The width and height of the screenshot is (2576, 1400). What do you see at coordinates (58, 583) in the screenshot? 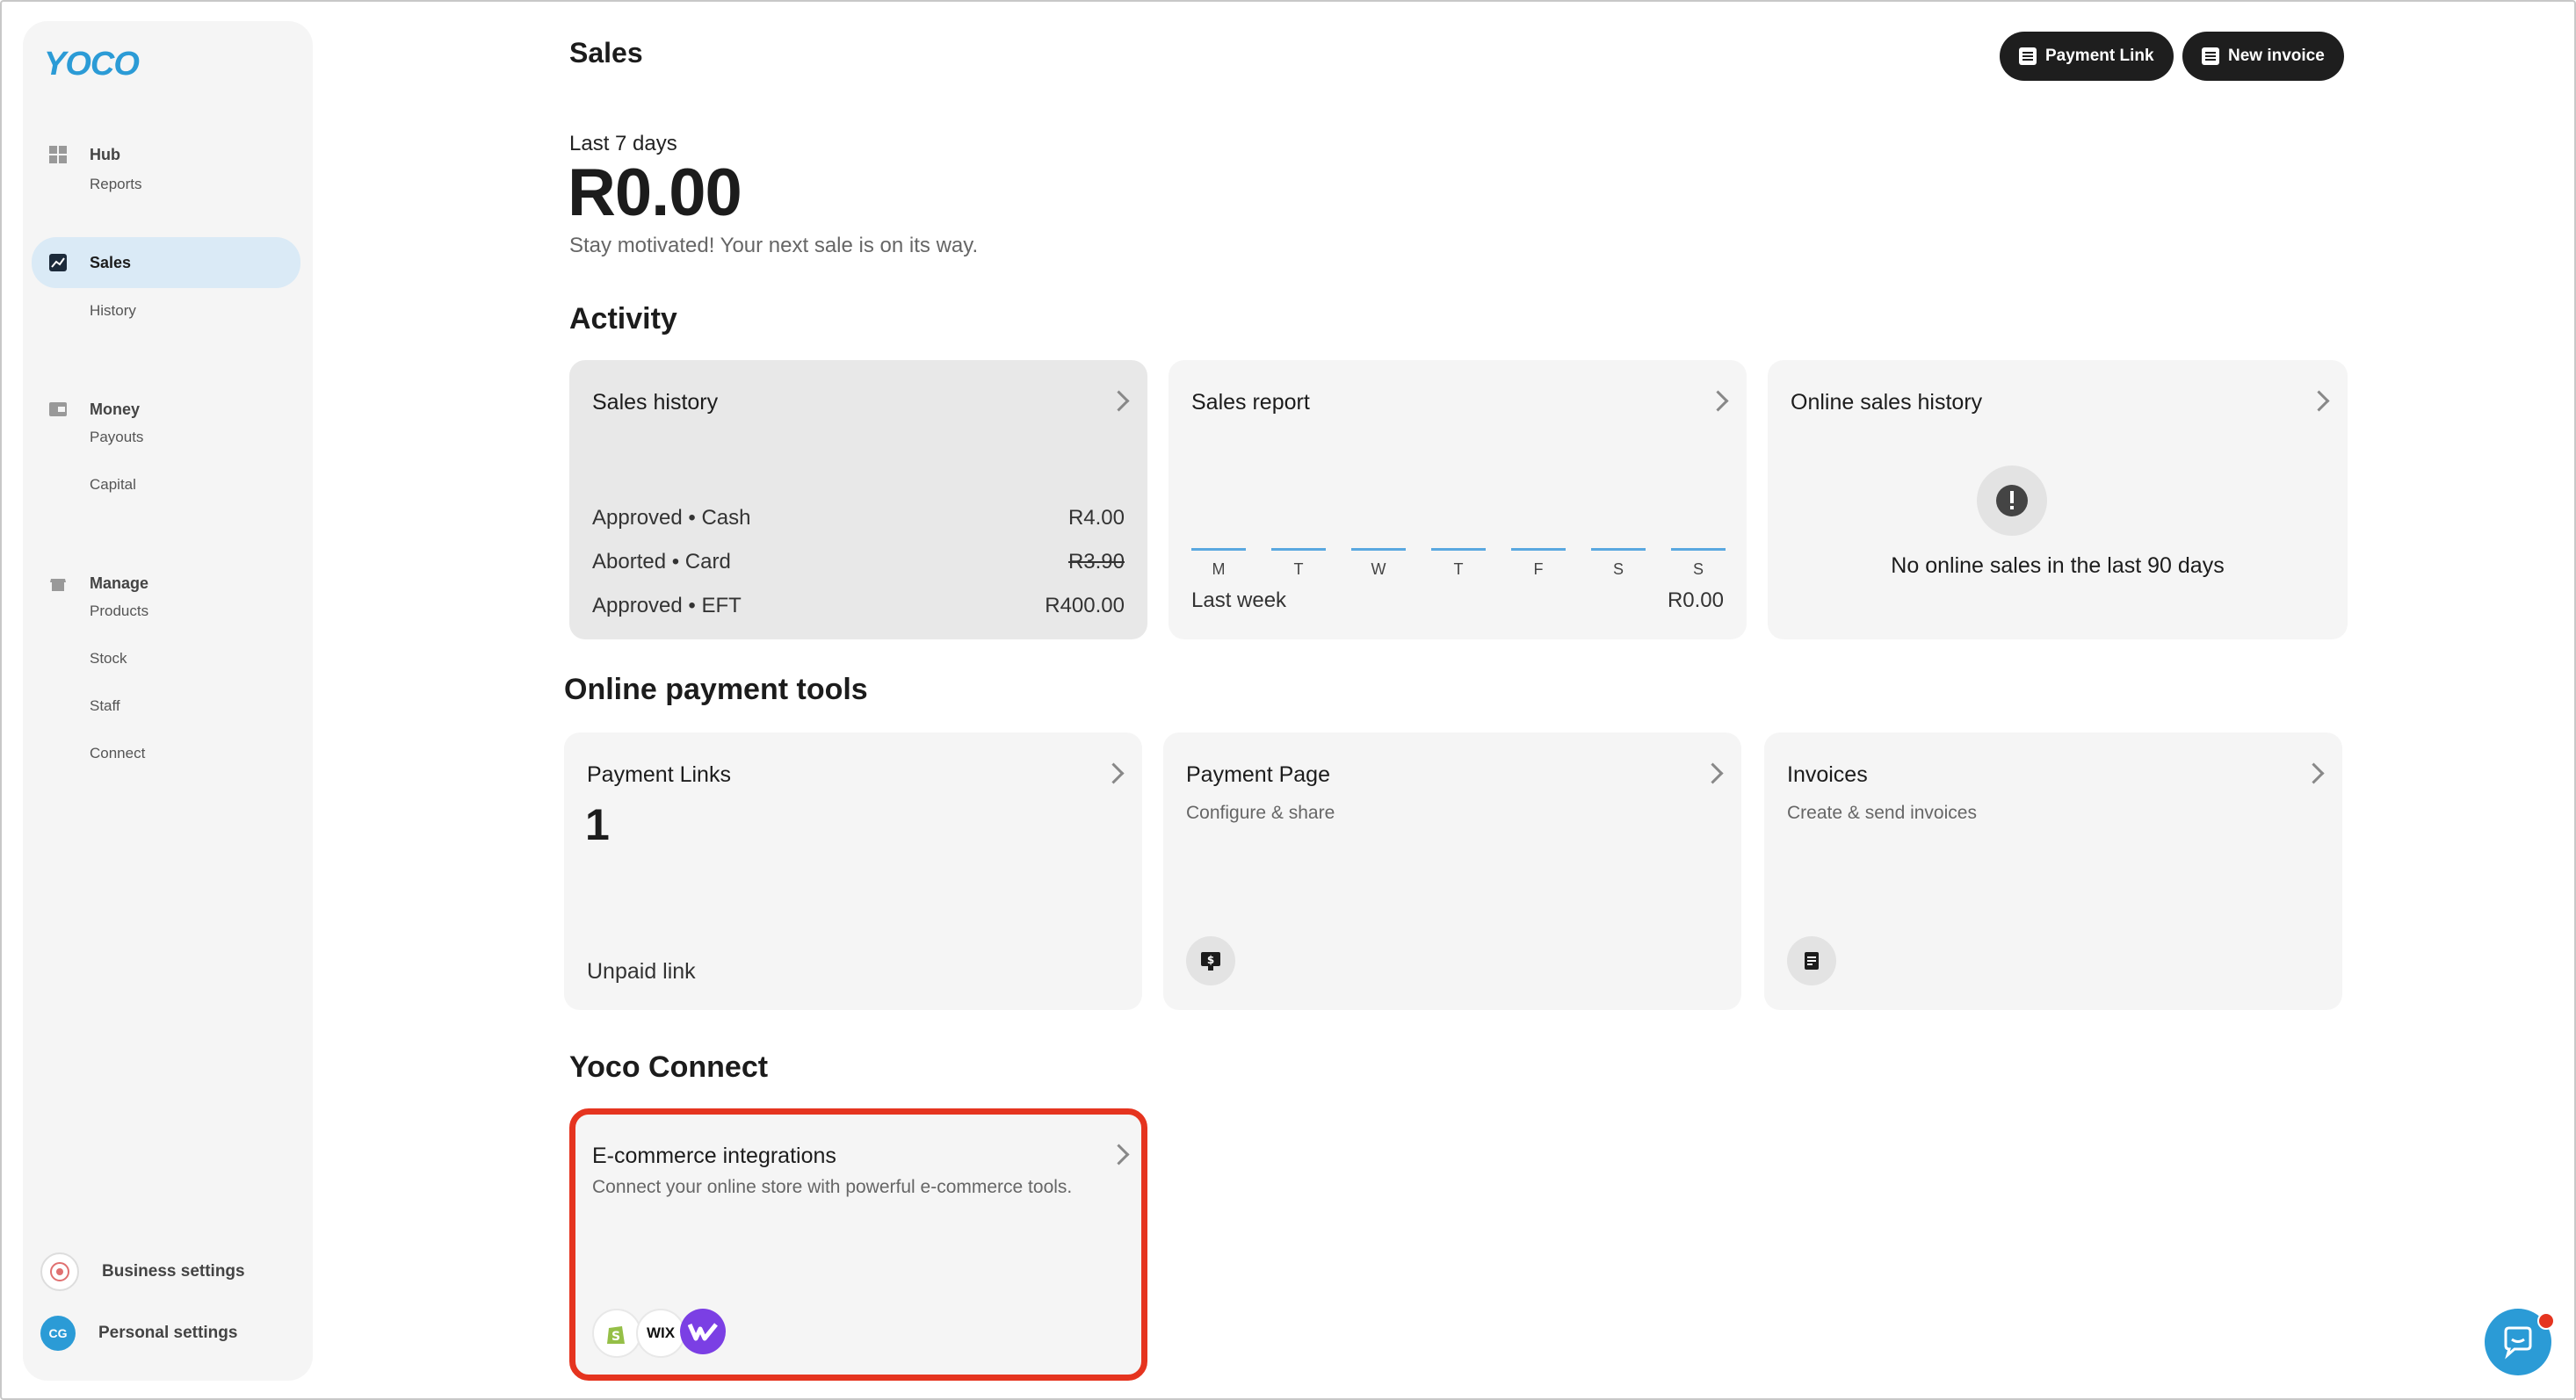
I see `store-icon` at bounding box center [58, 583].